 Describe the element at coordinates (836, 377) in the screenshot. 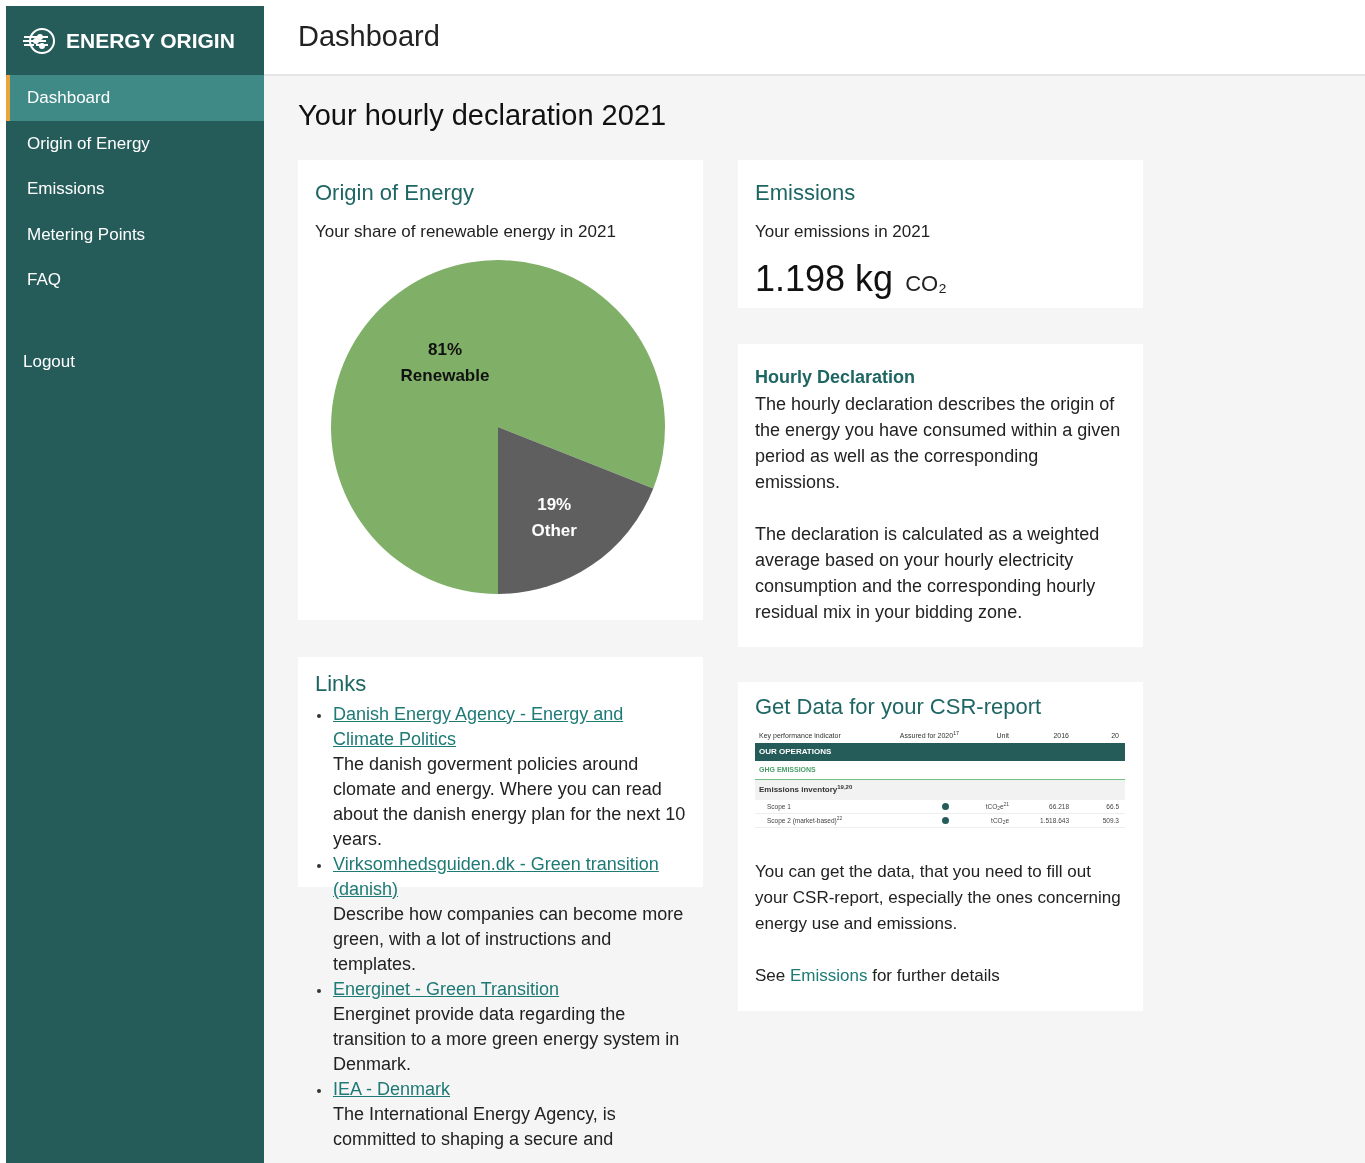

I see `card-title: Hourly Declaration` at that location.